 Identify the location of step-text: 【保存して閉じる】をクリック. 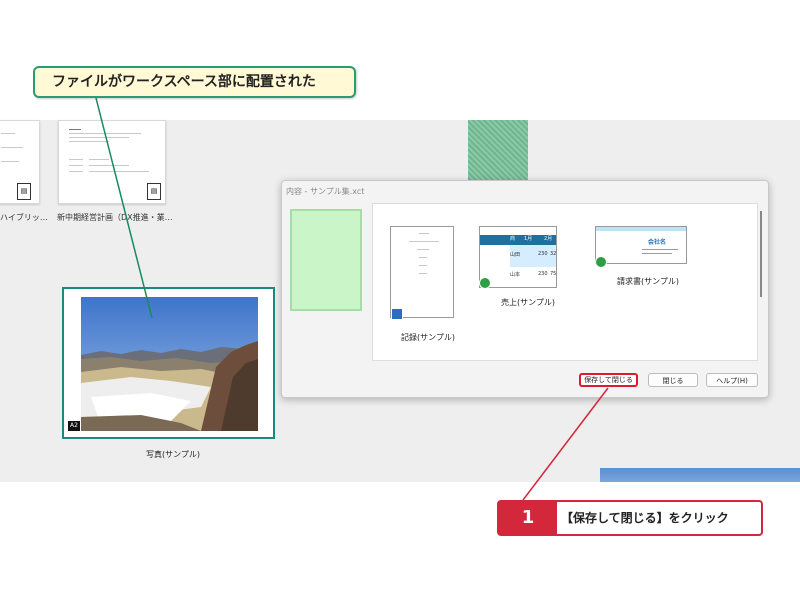
(645, 518).